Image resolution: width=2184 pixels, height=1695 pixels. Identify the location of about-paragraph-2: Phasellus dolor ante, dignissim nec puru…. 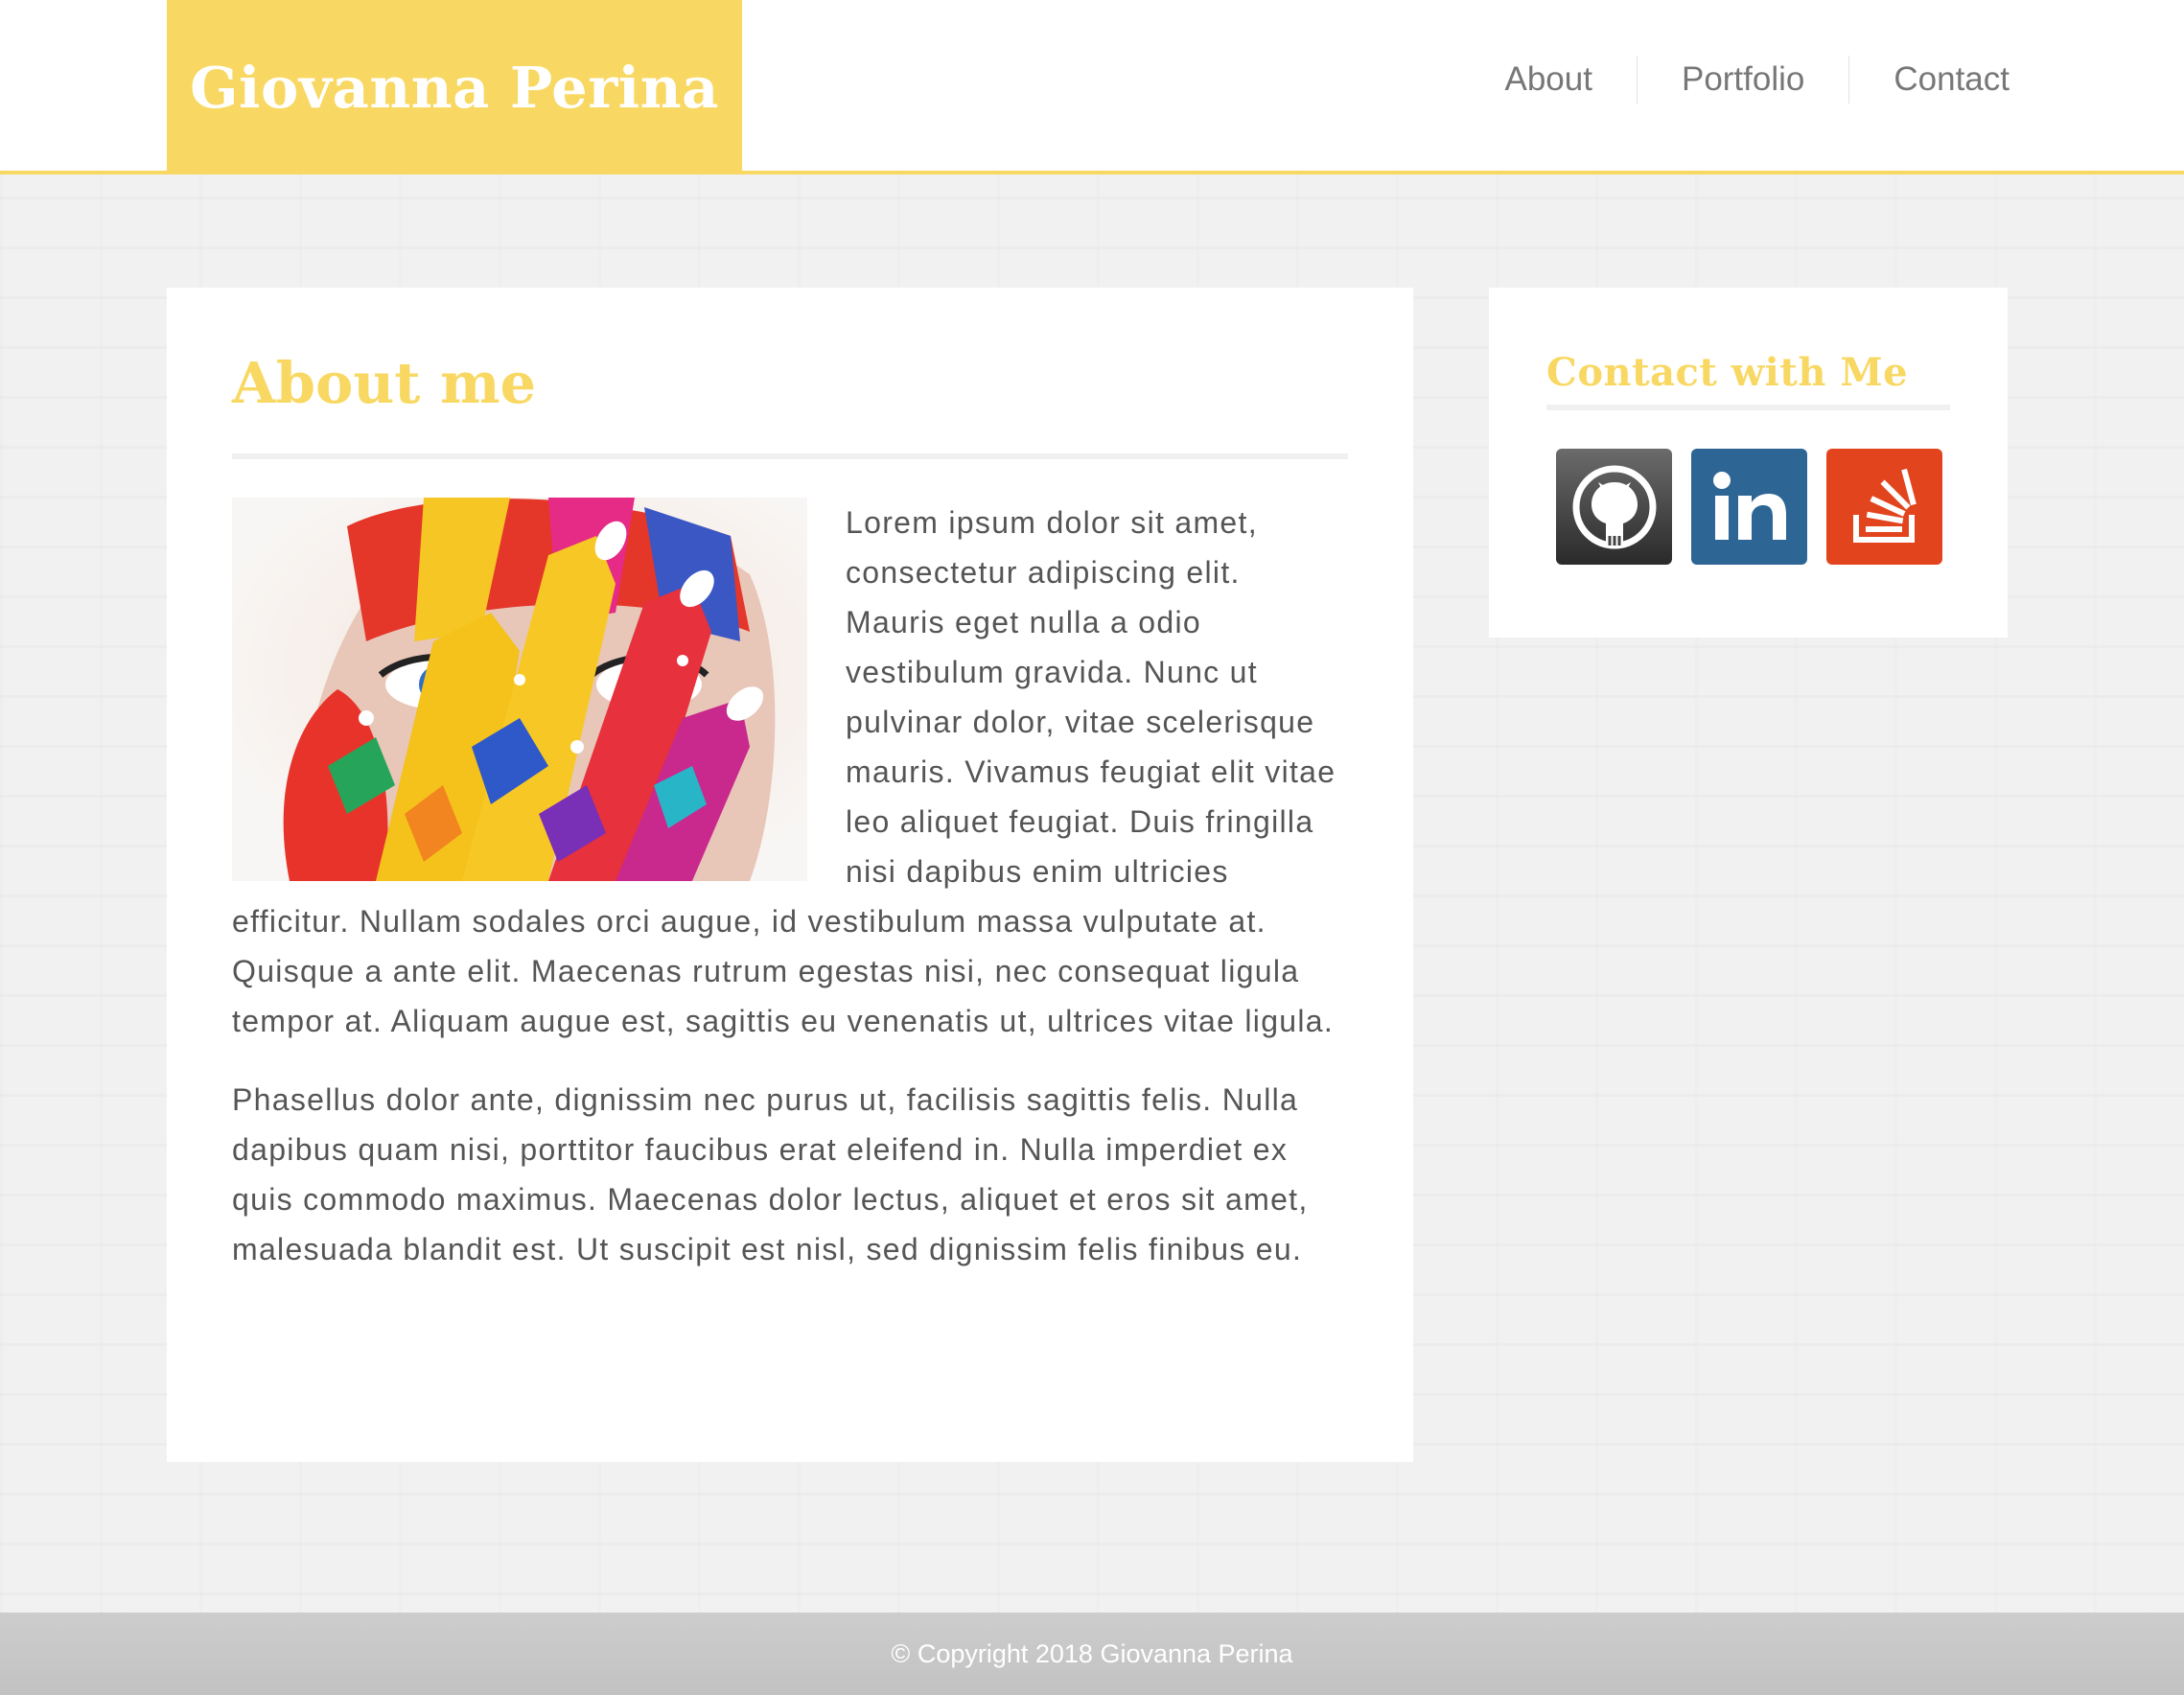
(770, 1174).